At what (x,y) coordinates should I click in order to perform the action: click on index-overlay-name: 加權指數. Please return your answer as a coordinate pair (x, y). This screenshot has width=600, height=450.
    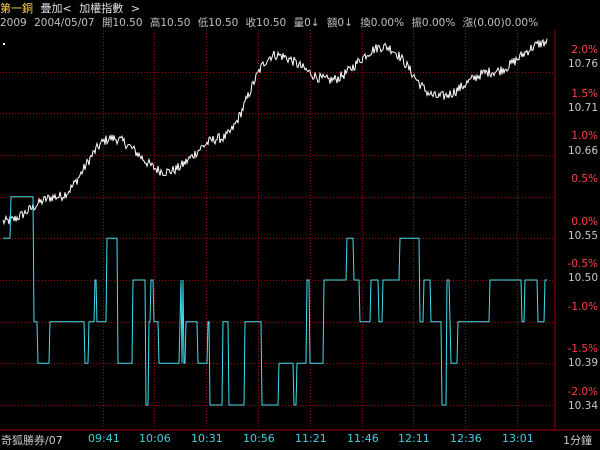
    Looking at the image, I should click on (101, 8).